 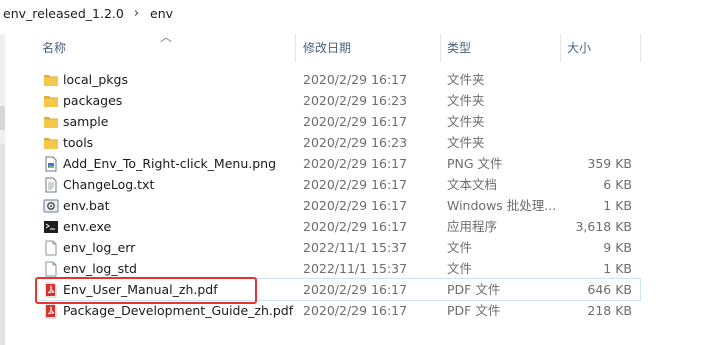 What do you see at coordinates (100, 268) in the screenshot?
I see `file-name: env_log_std` at bounding box center [100, 268].